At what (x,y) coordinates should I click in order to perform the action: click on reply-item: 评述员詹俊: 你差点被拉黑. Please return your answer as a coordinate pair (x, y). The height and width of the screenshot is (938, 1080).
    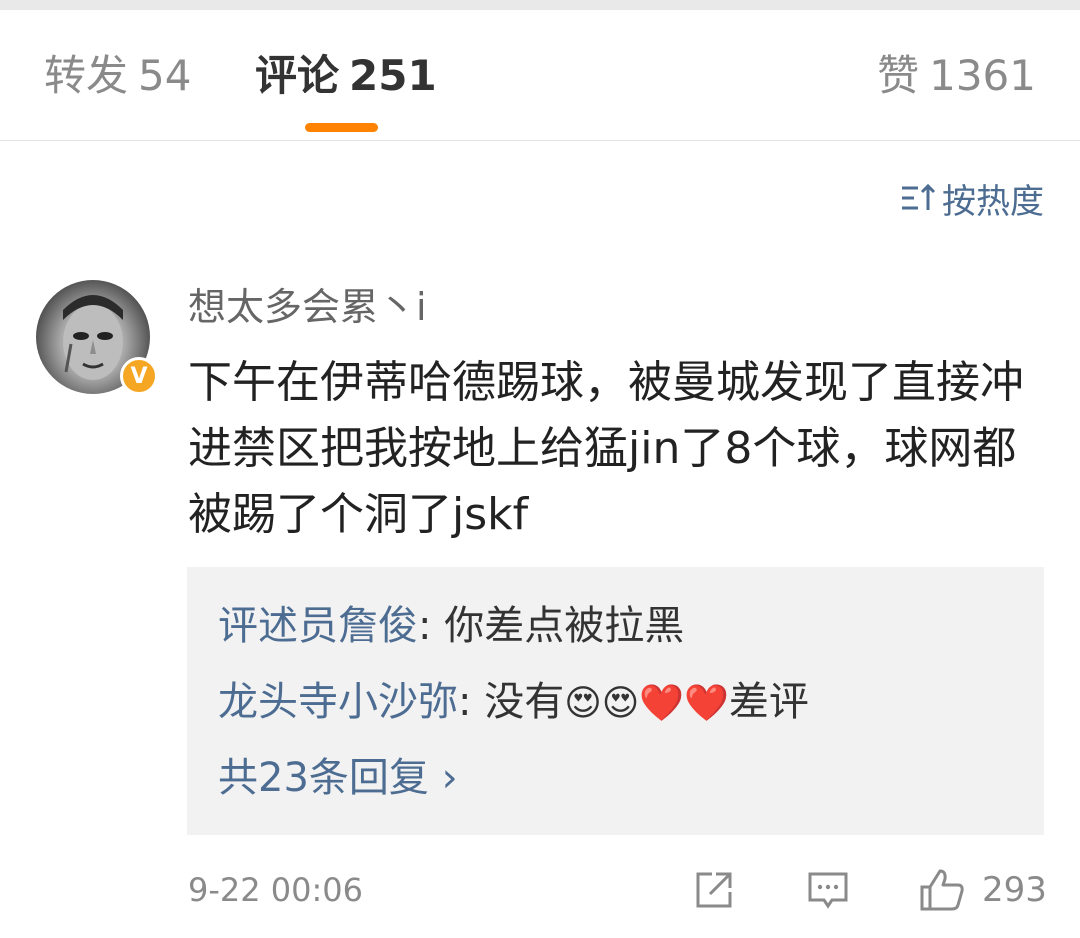
    Looking at the image, I should click on (451, 626).